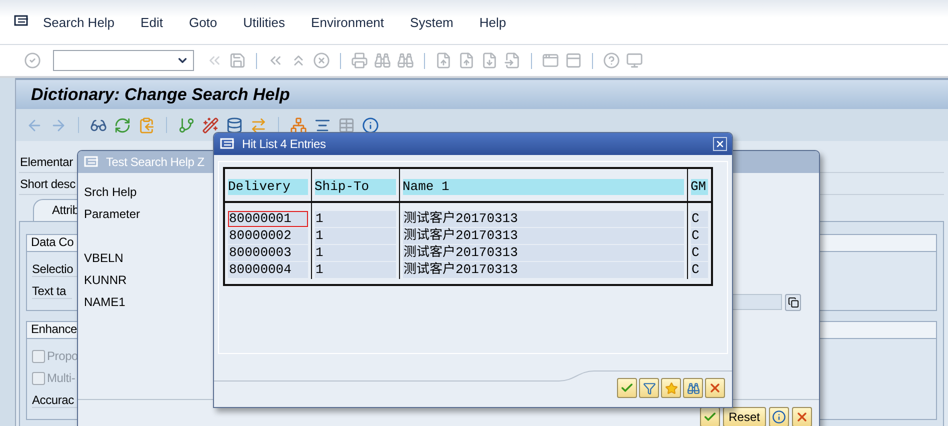 The height and width of the screenshot is (426, 948). I want to click on close-button, so click(720, 144).